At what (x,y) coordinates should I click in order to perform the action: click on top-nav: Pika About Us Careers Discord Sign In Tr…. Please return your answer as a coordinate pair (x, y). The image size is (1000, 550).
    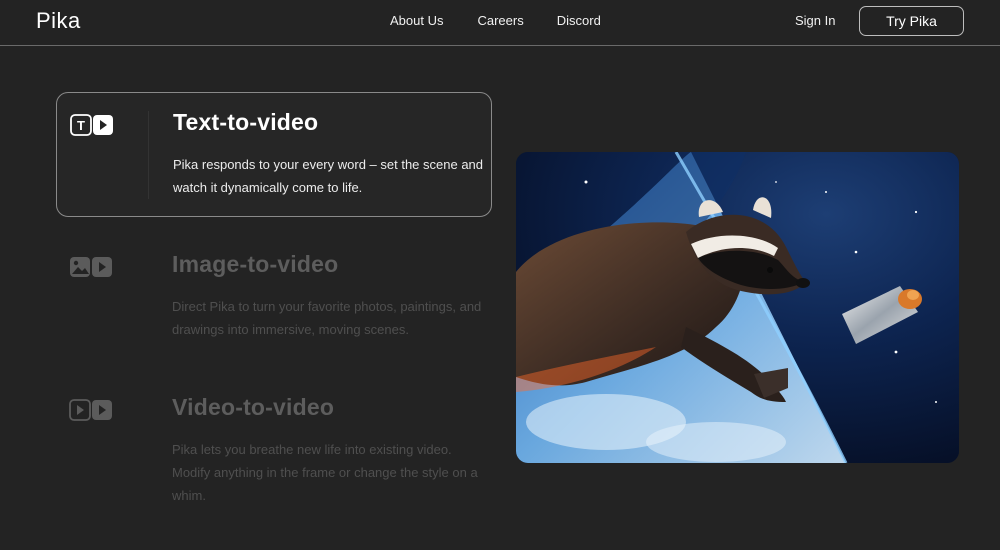
    Looking at the image, I should click on (500, 23).